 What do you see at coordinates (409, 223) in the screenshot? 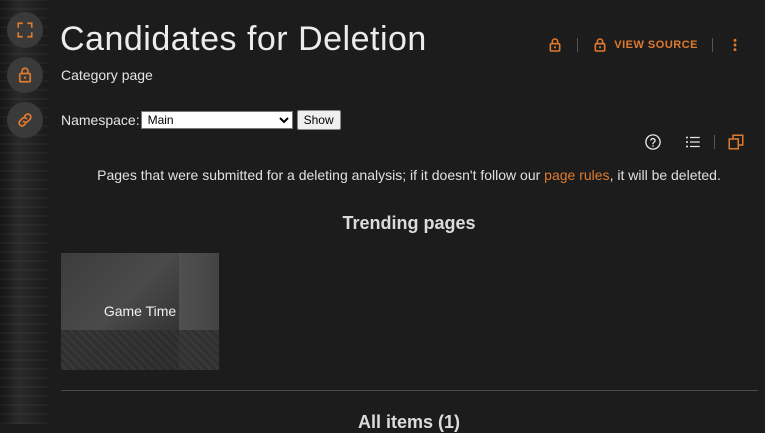
I see `trending-pages-heading: Trending pages` at bounding box center [409, 223].